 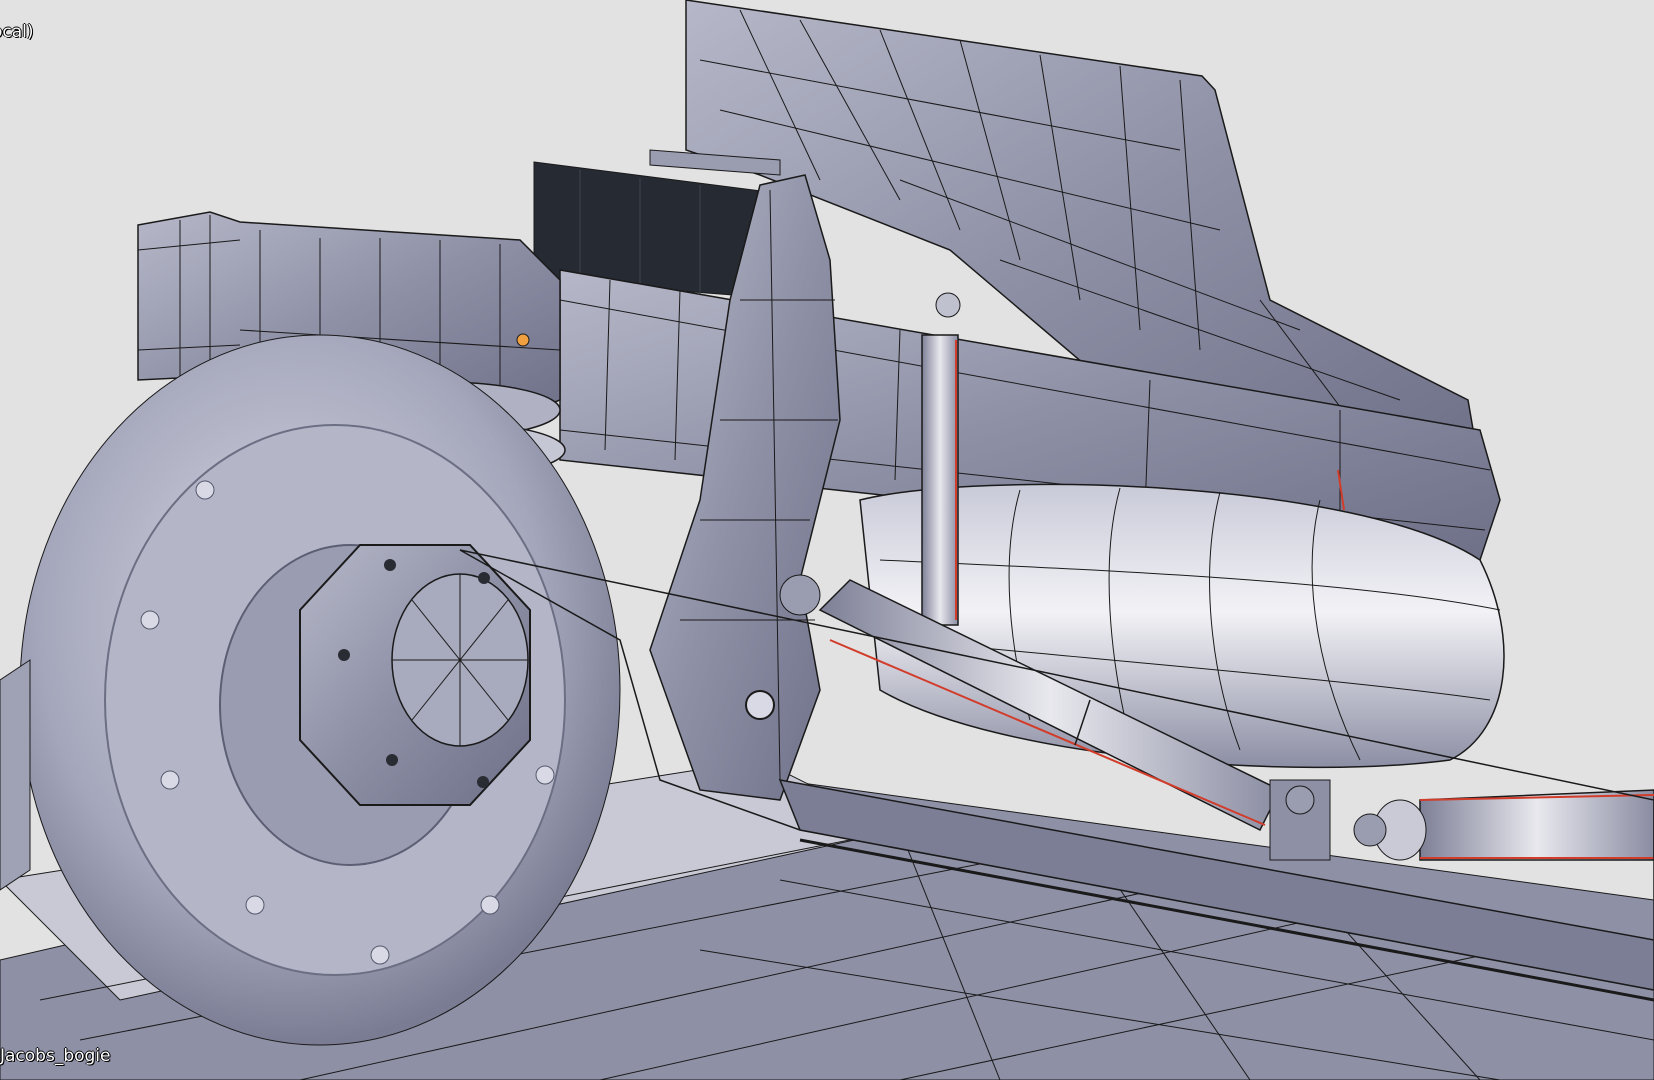 I want to click on axle-box-cover, so click(x=415, y=675).